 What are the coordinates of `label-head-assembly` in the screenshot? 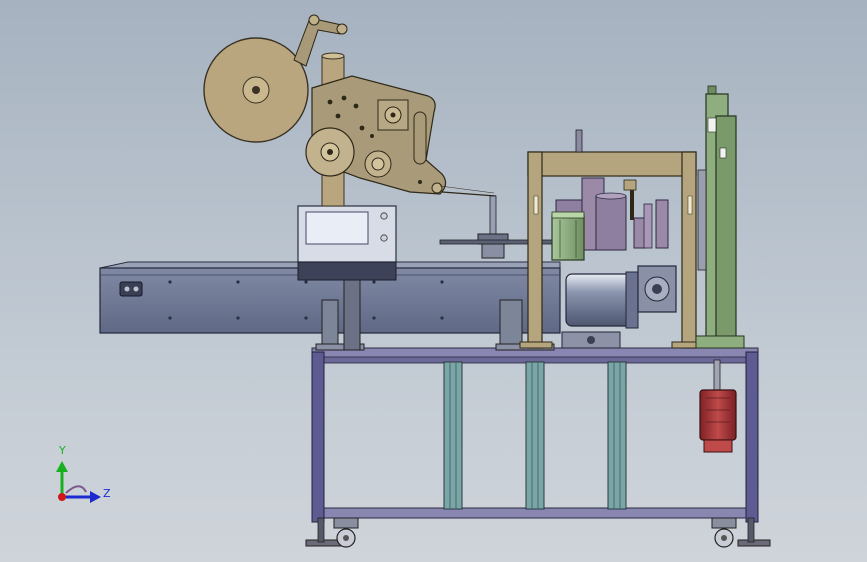 It's located at (350, 110).